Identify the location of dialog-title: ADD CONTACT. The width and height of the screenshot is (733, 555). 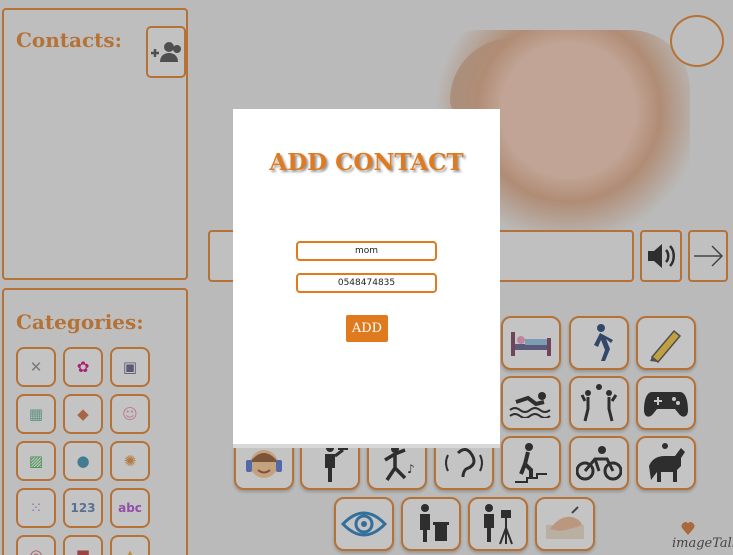
(366, 162).